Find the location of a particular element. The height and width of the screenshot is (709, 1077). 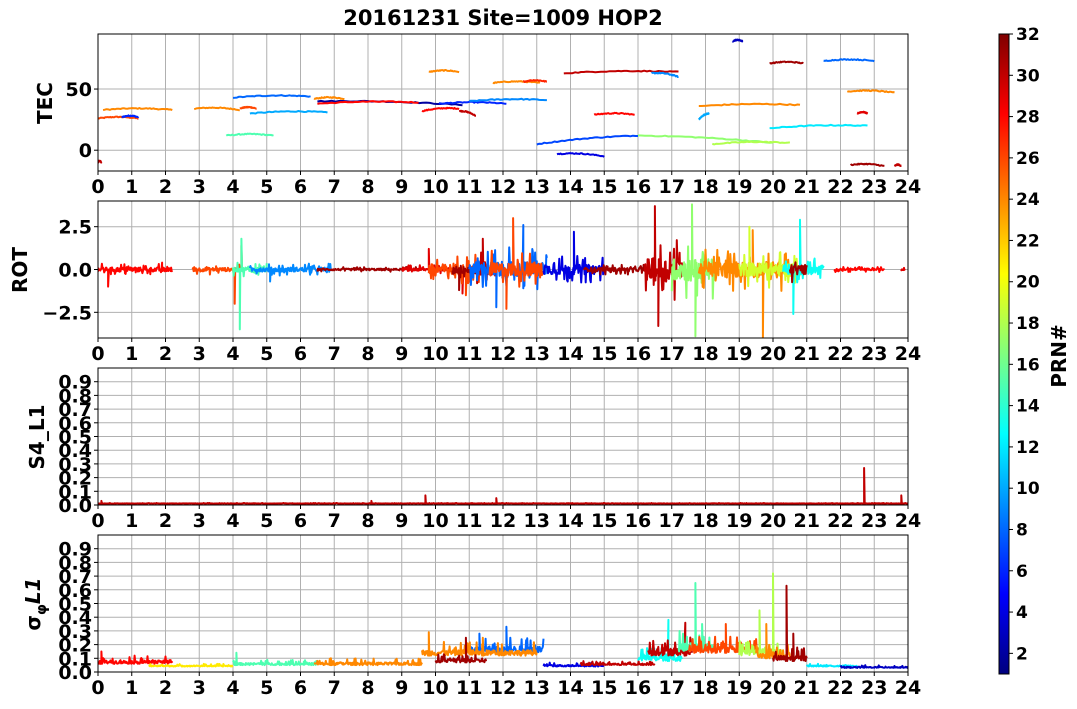

x-tick-label: 0 is located at coordinates (97, 187).